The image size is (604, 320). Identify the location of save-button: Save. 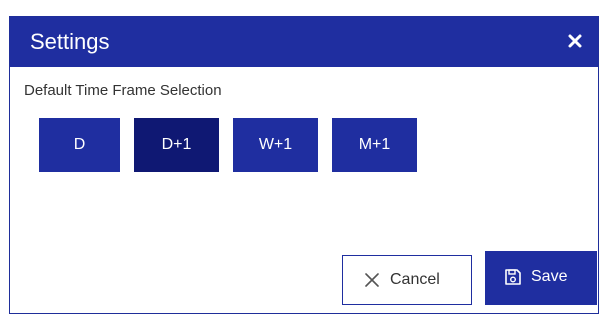
(541, 278).